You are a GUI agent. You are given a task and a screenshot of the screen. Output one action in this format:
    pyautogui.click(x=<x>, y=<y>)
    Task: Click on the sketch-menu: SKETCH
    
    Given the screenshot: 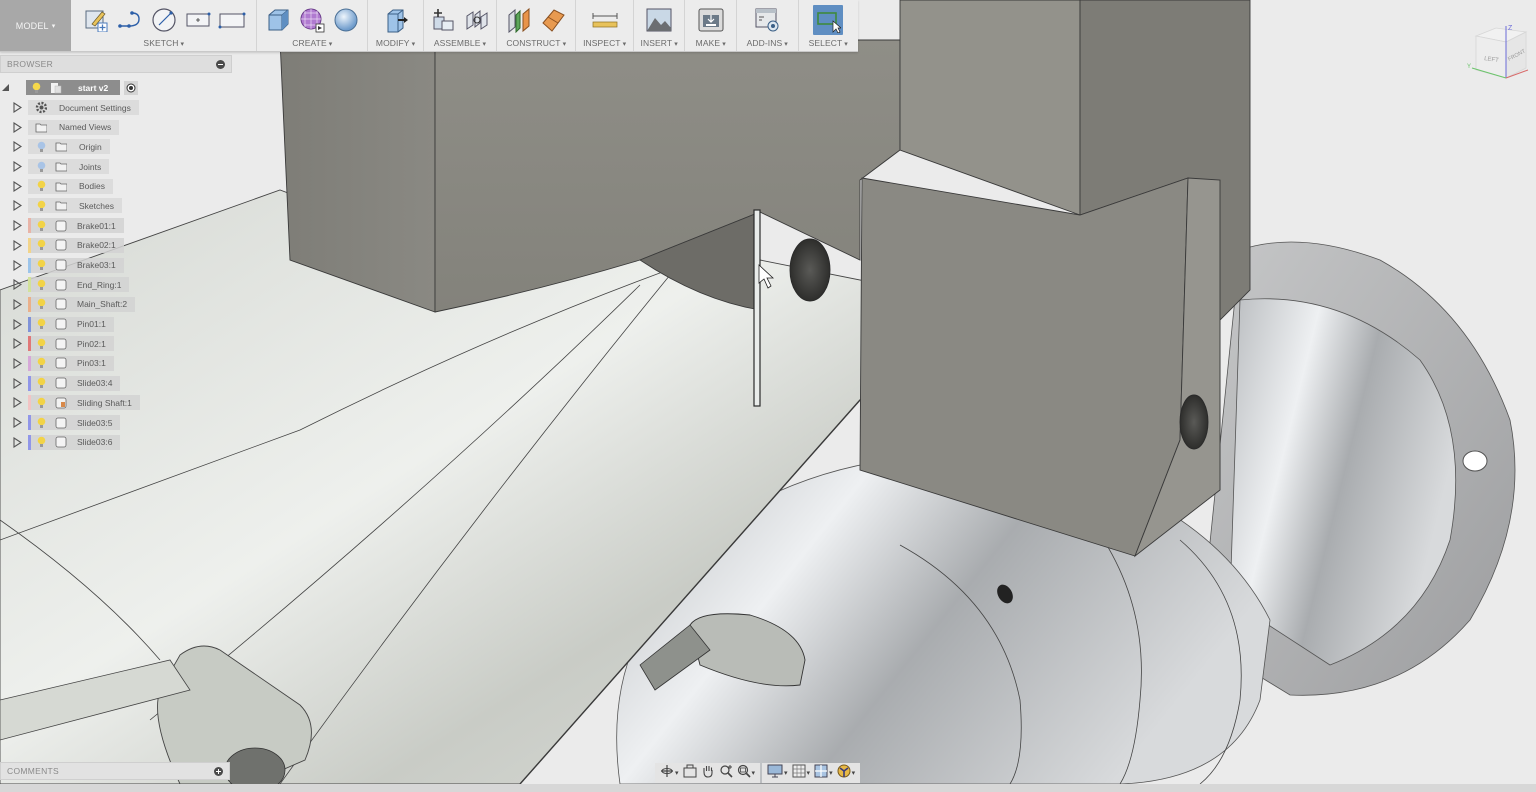 What is the action you would take?
    pyautogui.click(x=163, y=43)
    